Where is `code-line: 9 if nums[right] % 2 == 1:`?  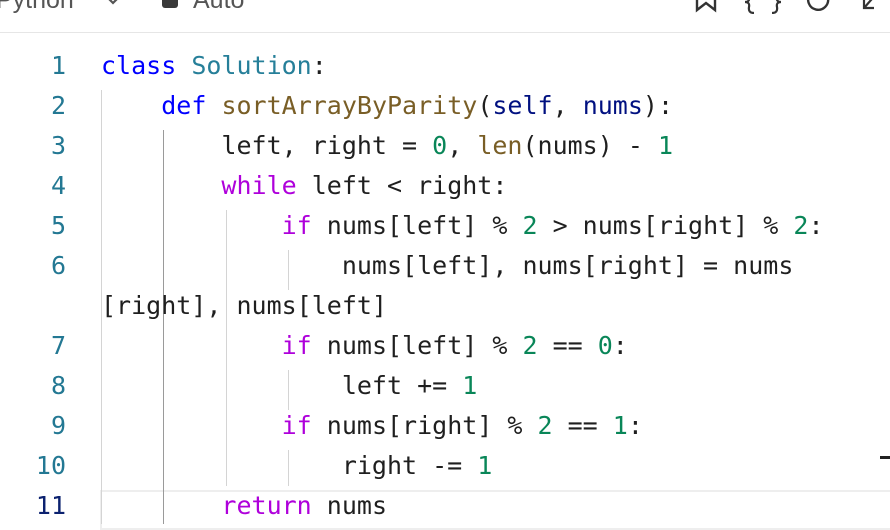 code-line: 9 if nums[right] % 2 == 1: is located at coordinates (445, 426).